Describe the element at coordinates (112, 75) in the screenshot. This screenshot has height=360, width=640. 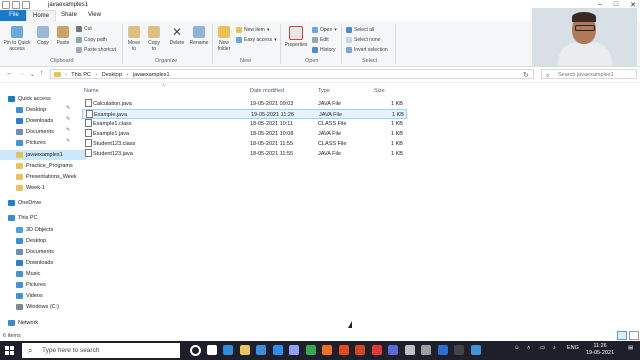
I see `breadcrumb-desktop: Desktop` at that location.